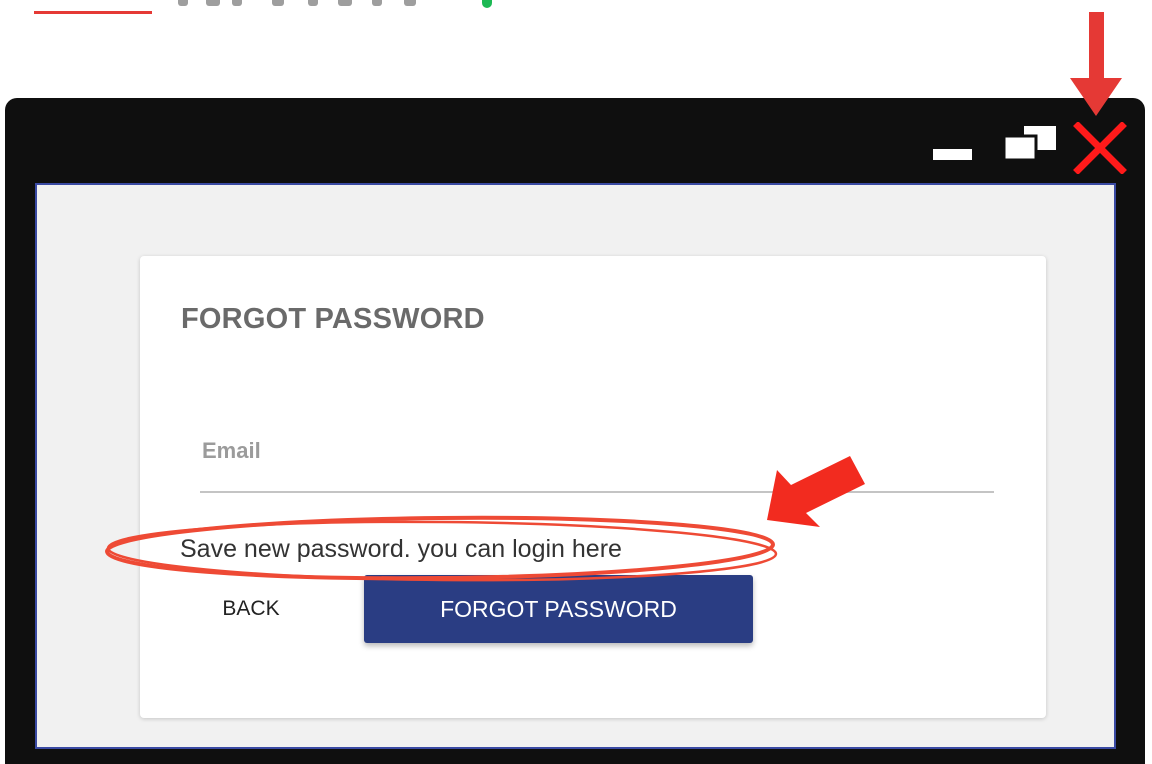 The height and width of the screenshot is (764, 1152). I want to click on restore-icon, so click(1030, 144).